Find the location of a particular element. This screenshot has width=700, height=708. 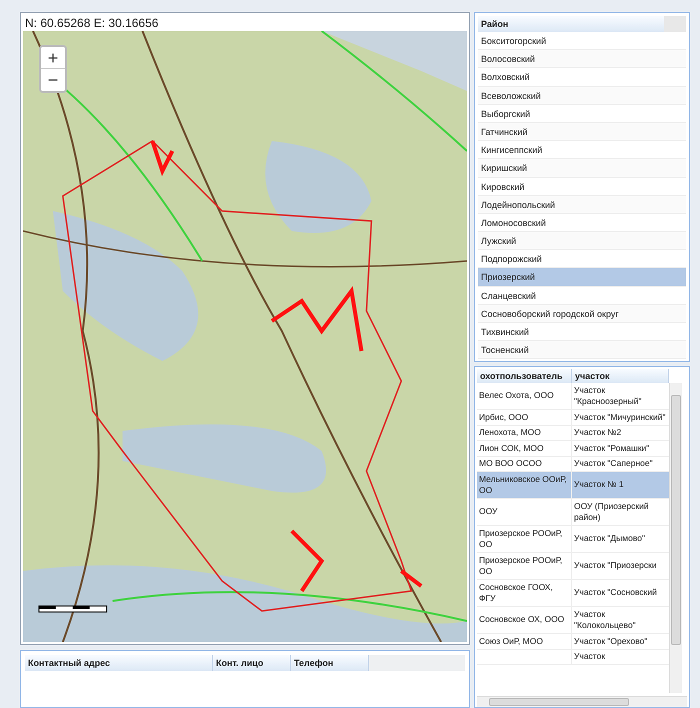

table-cell: Участок №2 is located at coordinates (598, 432).